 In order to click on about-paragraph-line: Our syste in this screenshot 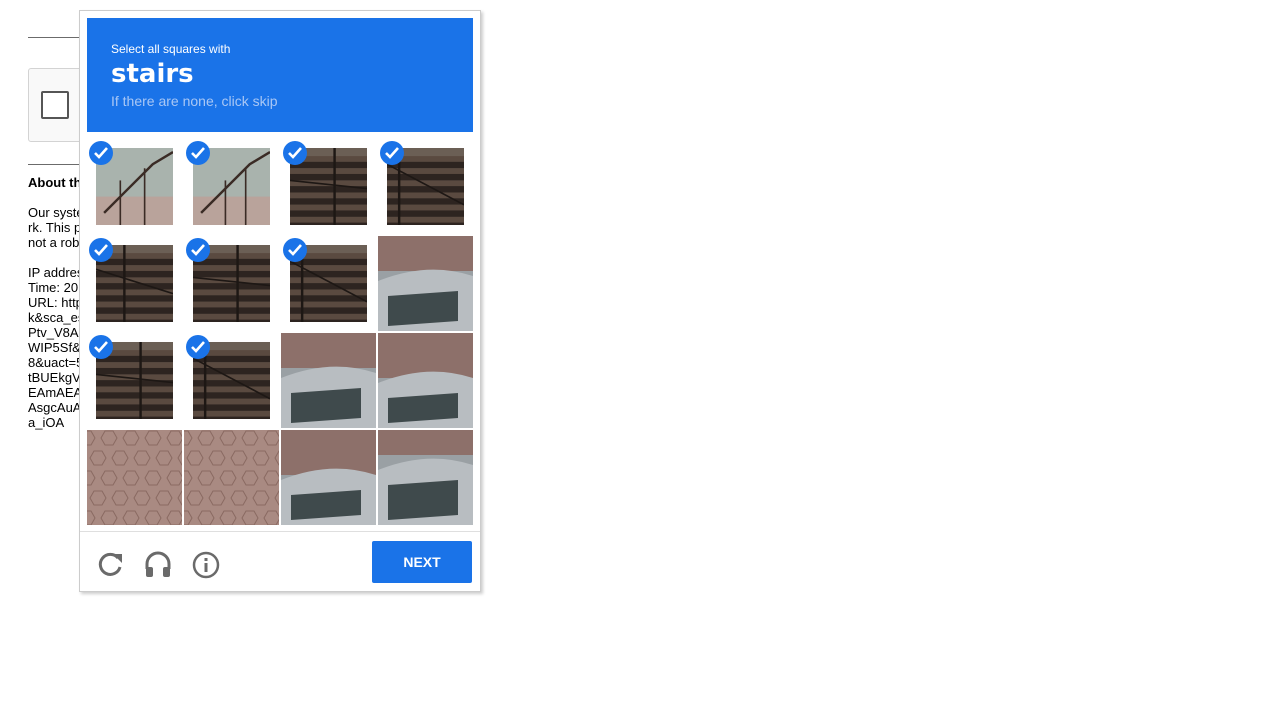, I will do `click(56, 212)`.